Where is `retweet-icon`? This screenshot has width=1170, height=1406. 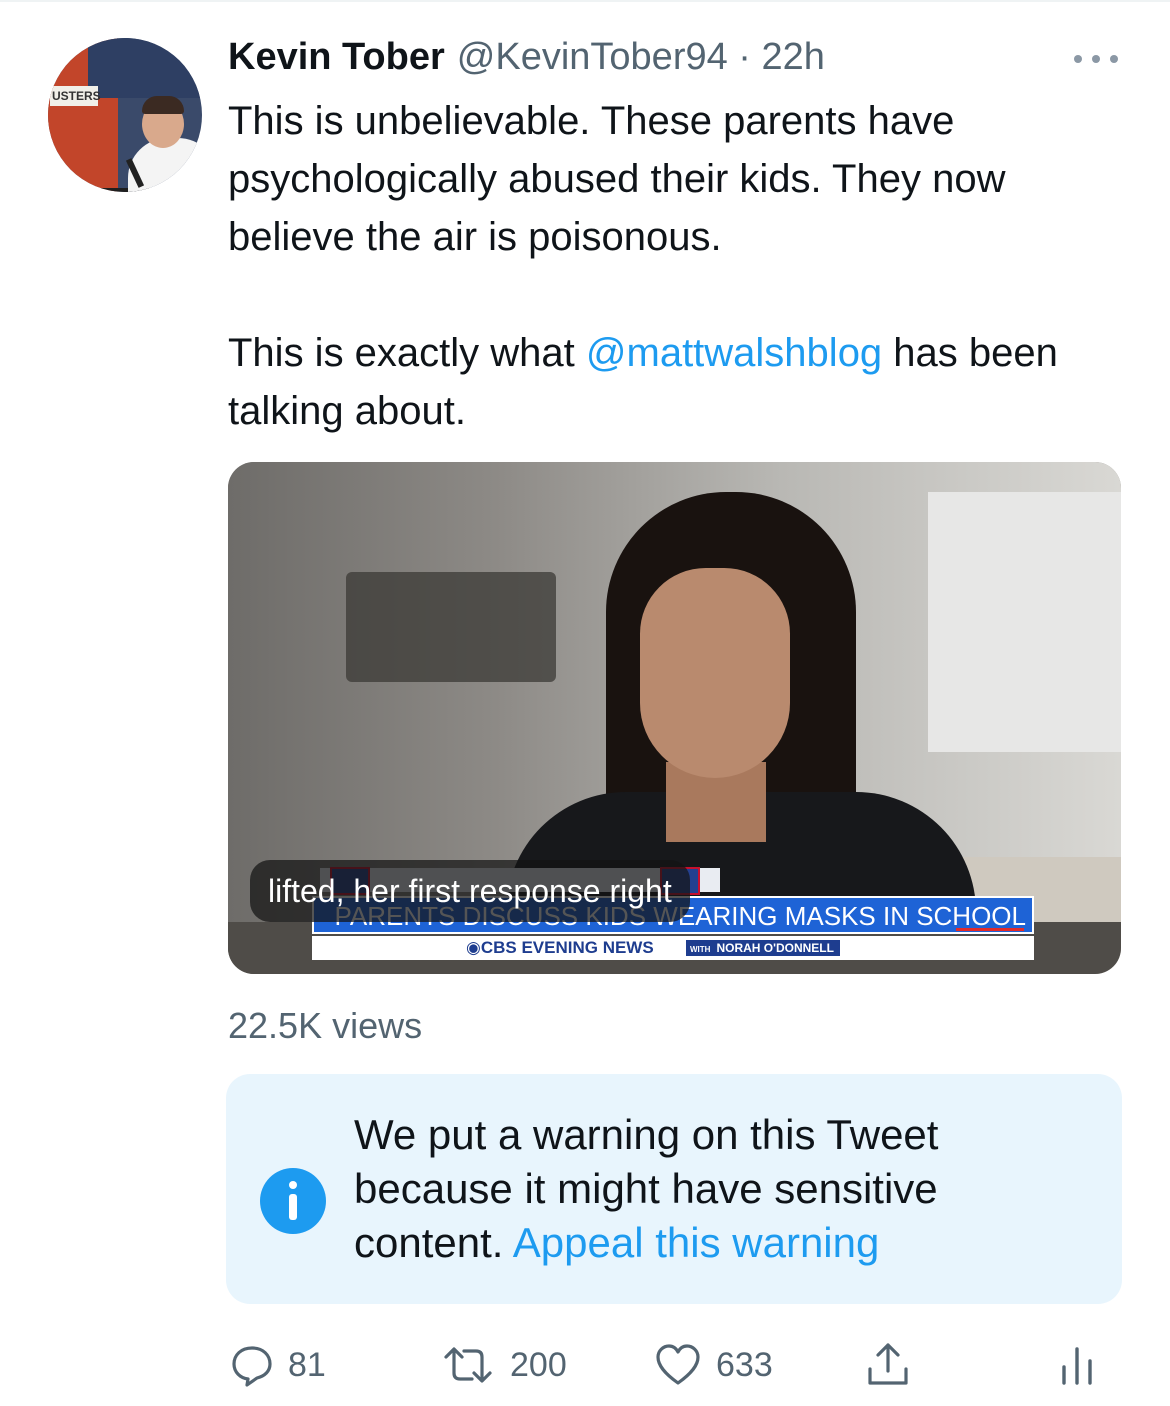
retweet-icon is located at coordinates (468, 1365).